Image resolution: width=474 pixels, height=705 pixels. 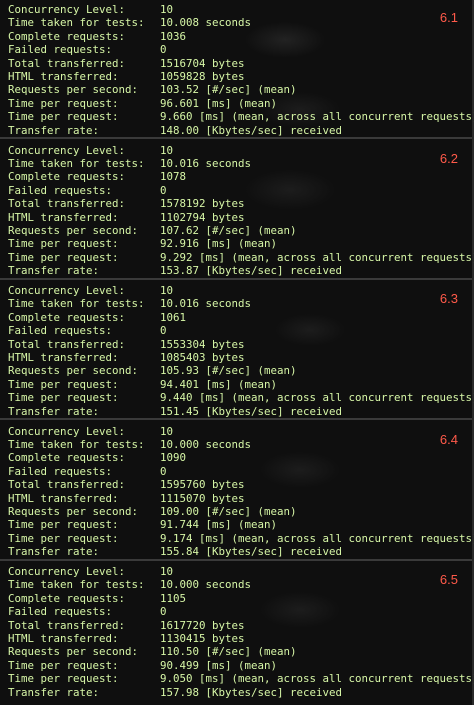 What do you see at coordinates (251, 692) in the screenshot?
I see `metric-value: 157.98 [Kbytes/sec] received` at bounding box center [251, 692].